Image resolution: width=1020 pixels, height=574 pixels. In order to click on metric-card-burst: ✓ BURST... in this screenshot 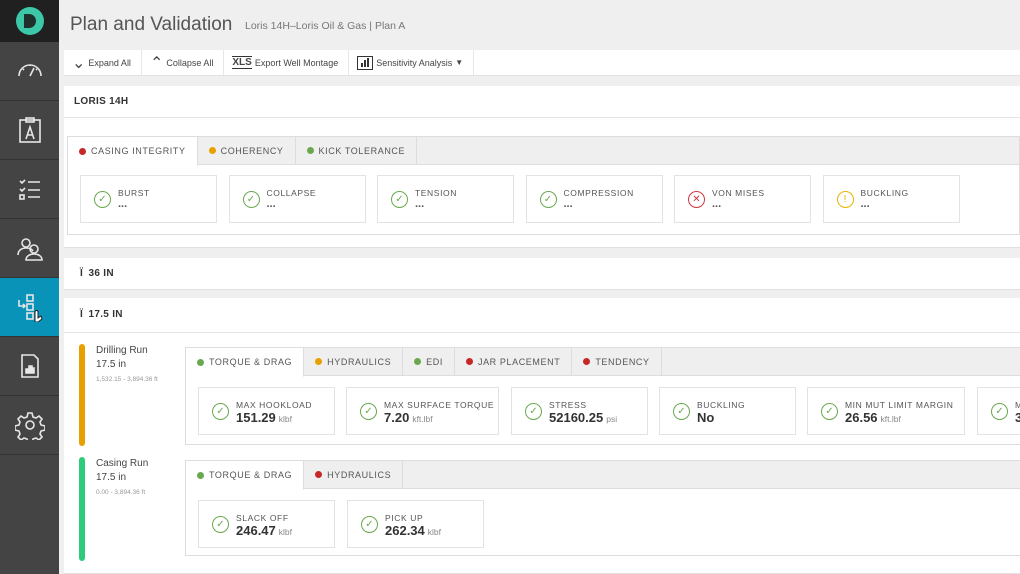, I will do `click(148, 199)`.